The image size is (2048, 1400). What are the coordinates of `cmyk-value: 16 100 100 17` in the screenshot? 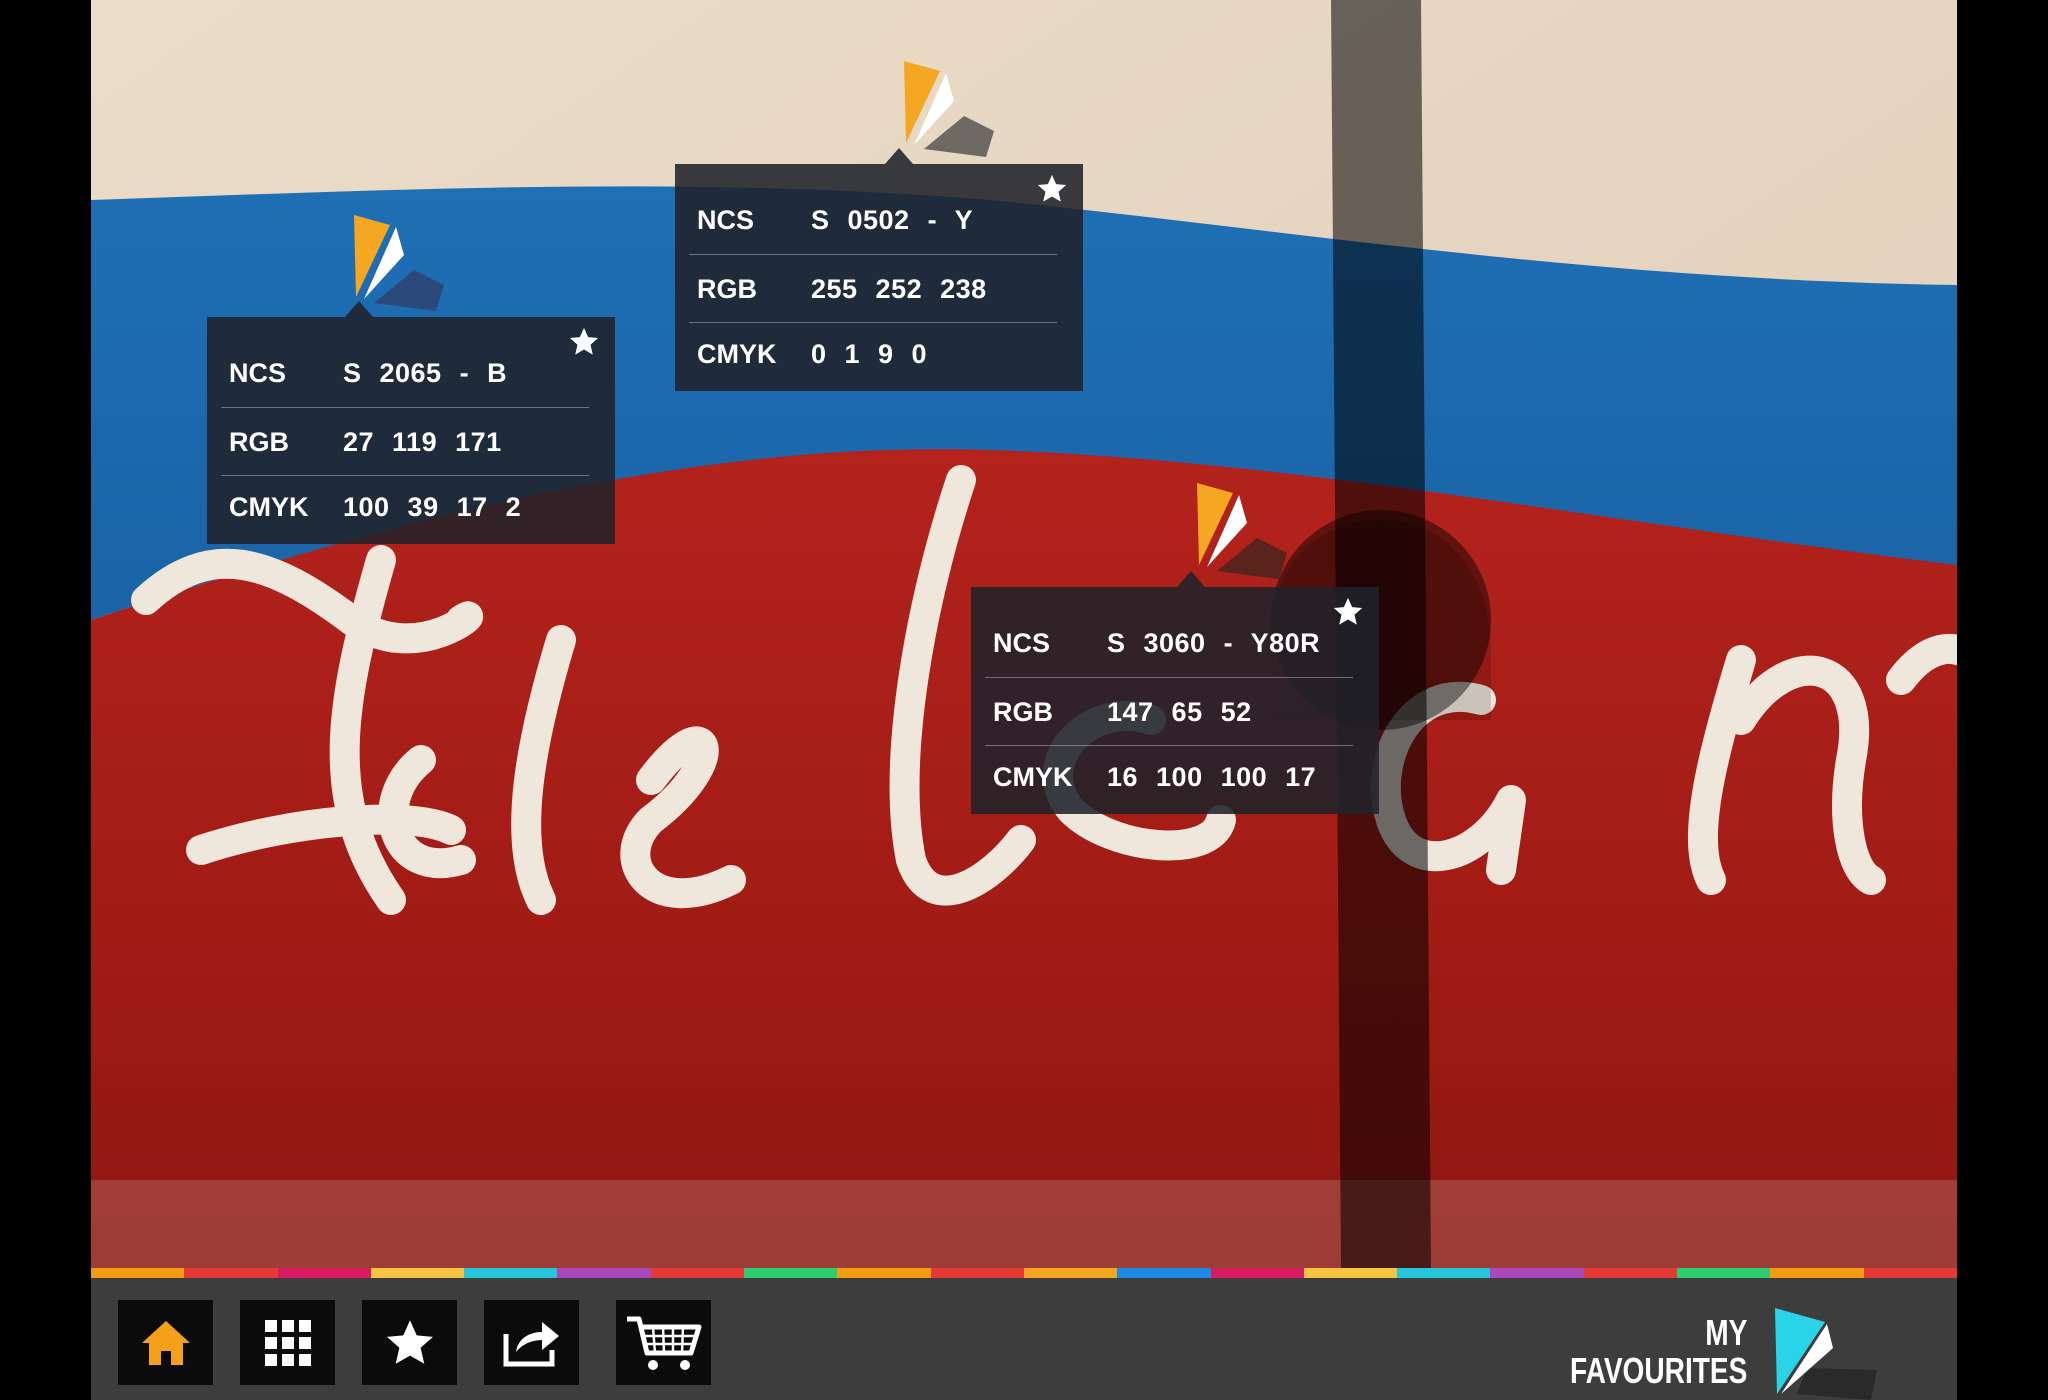 It's located at (1212, 776).